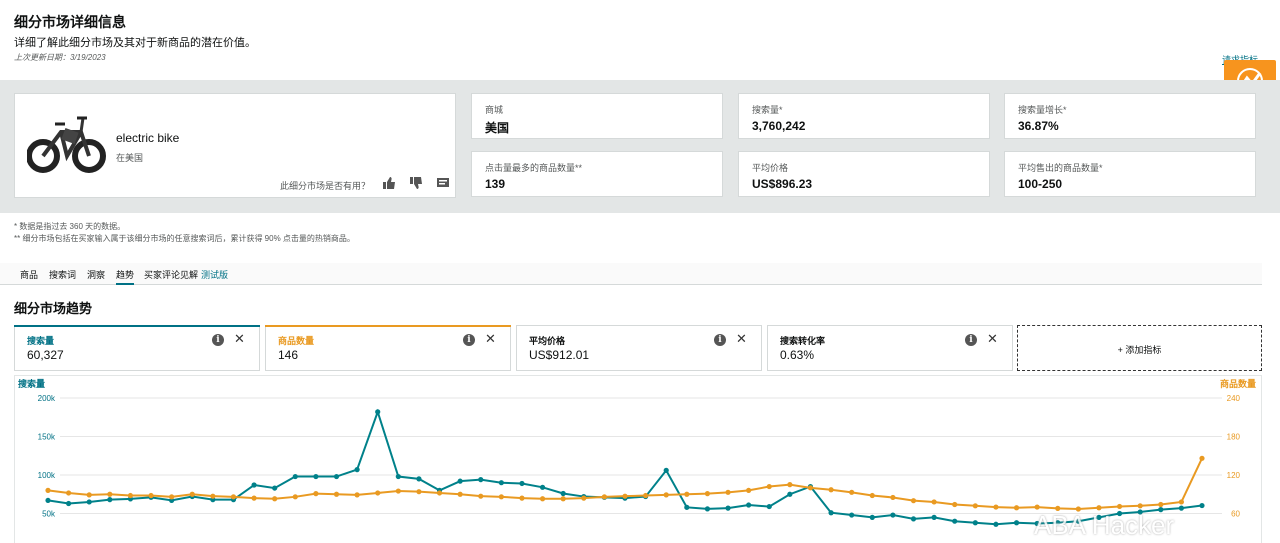 The image size is (1280, 543). What do you see at coordinates (494, 110) in the screenshot?
I see `stat-label: 商城` at bounding box center [494, 110].